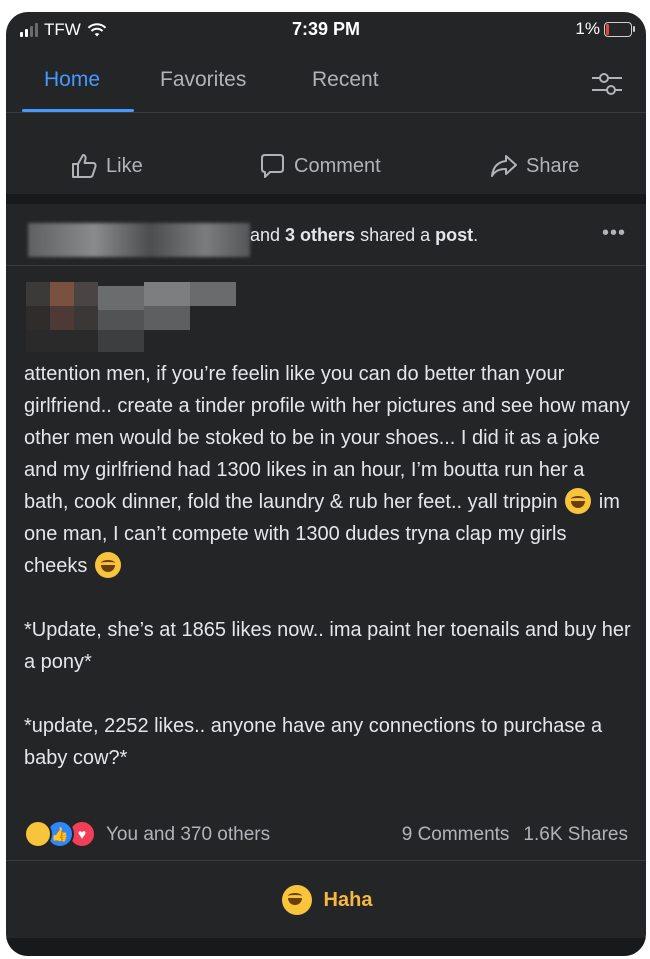  Describe the element at coordinates (607, 84) in the screenshot. I see `filter-icon` at that location.